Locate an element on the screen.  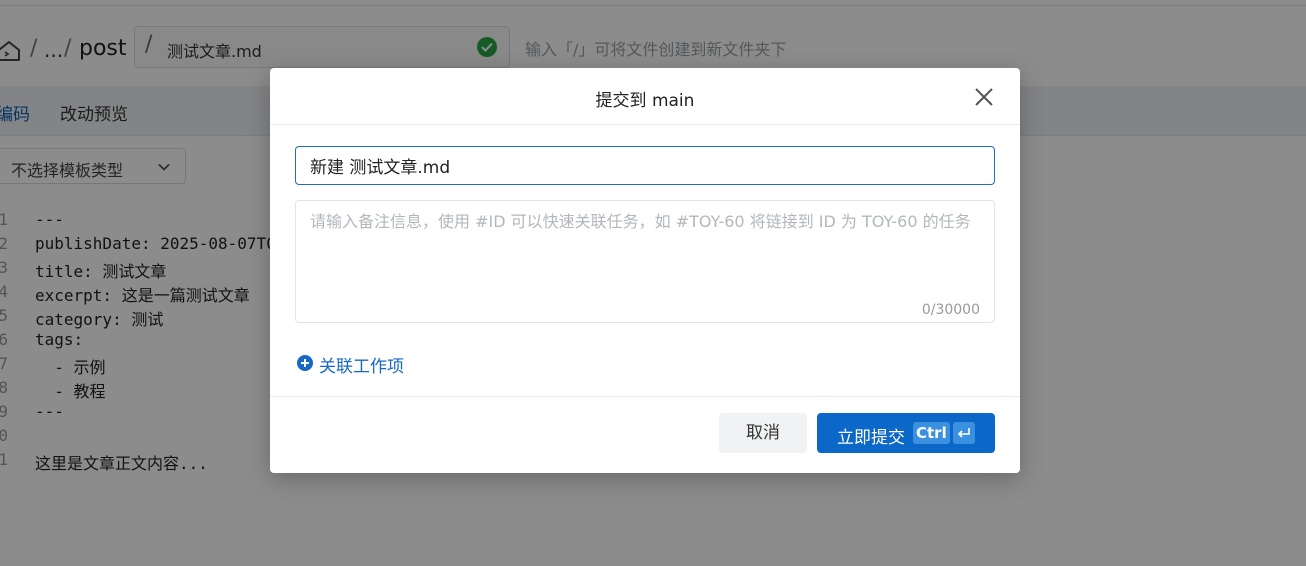
ctrl-key-badge: Ctrl is located at coordinates (931, 433).